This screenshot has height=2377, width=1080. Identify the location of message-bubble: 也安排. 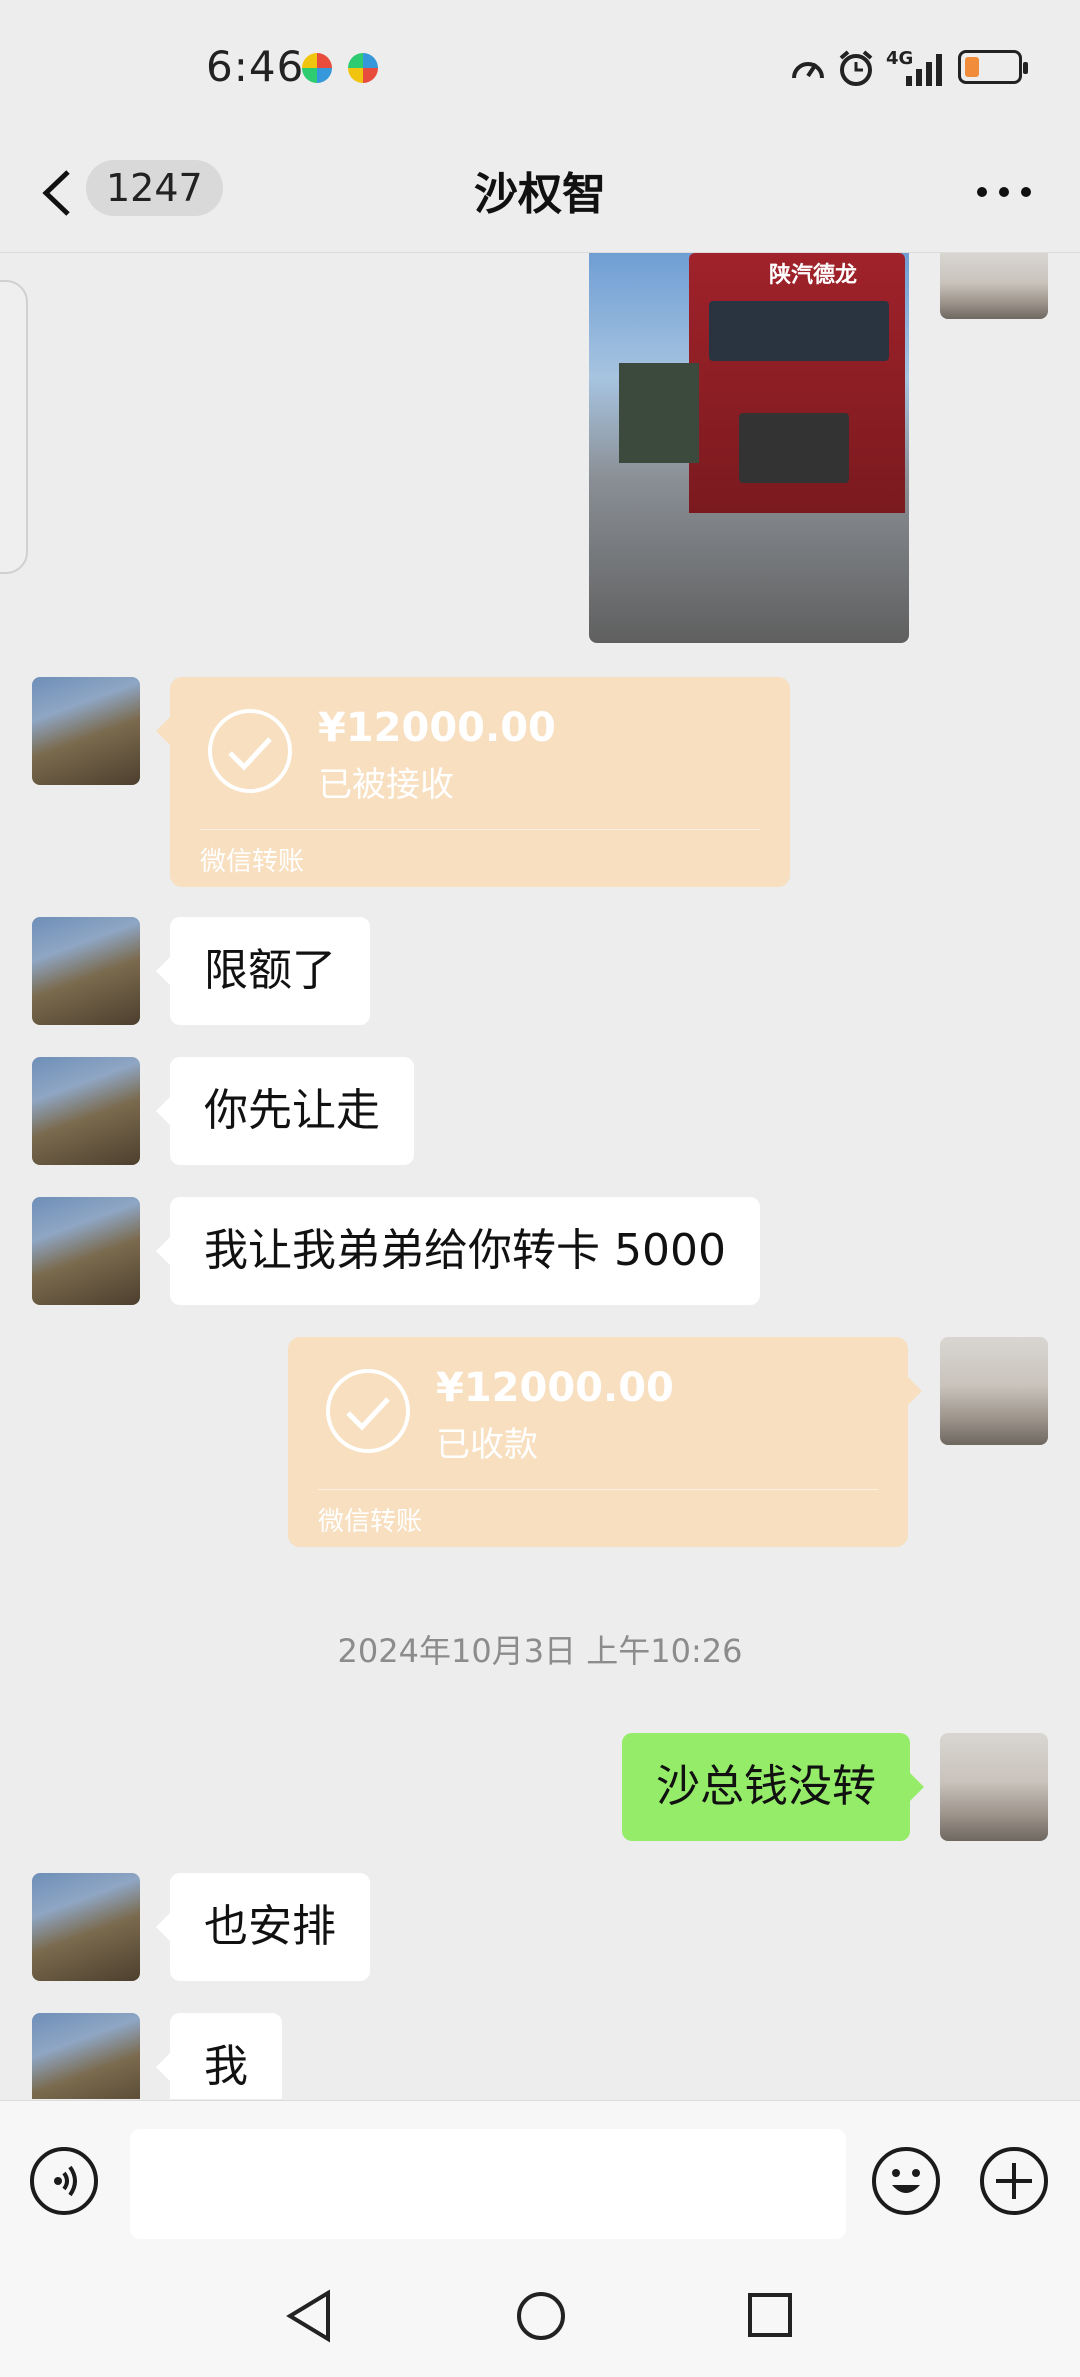
(263, 1927).